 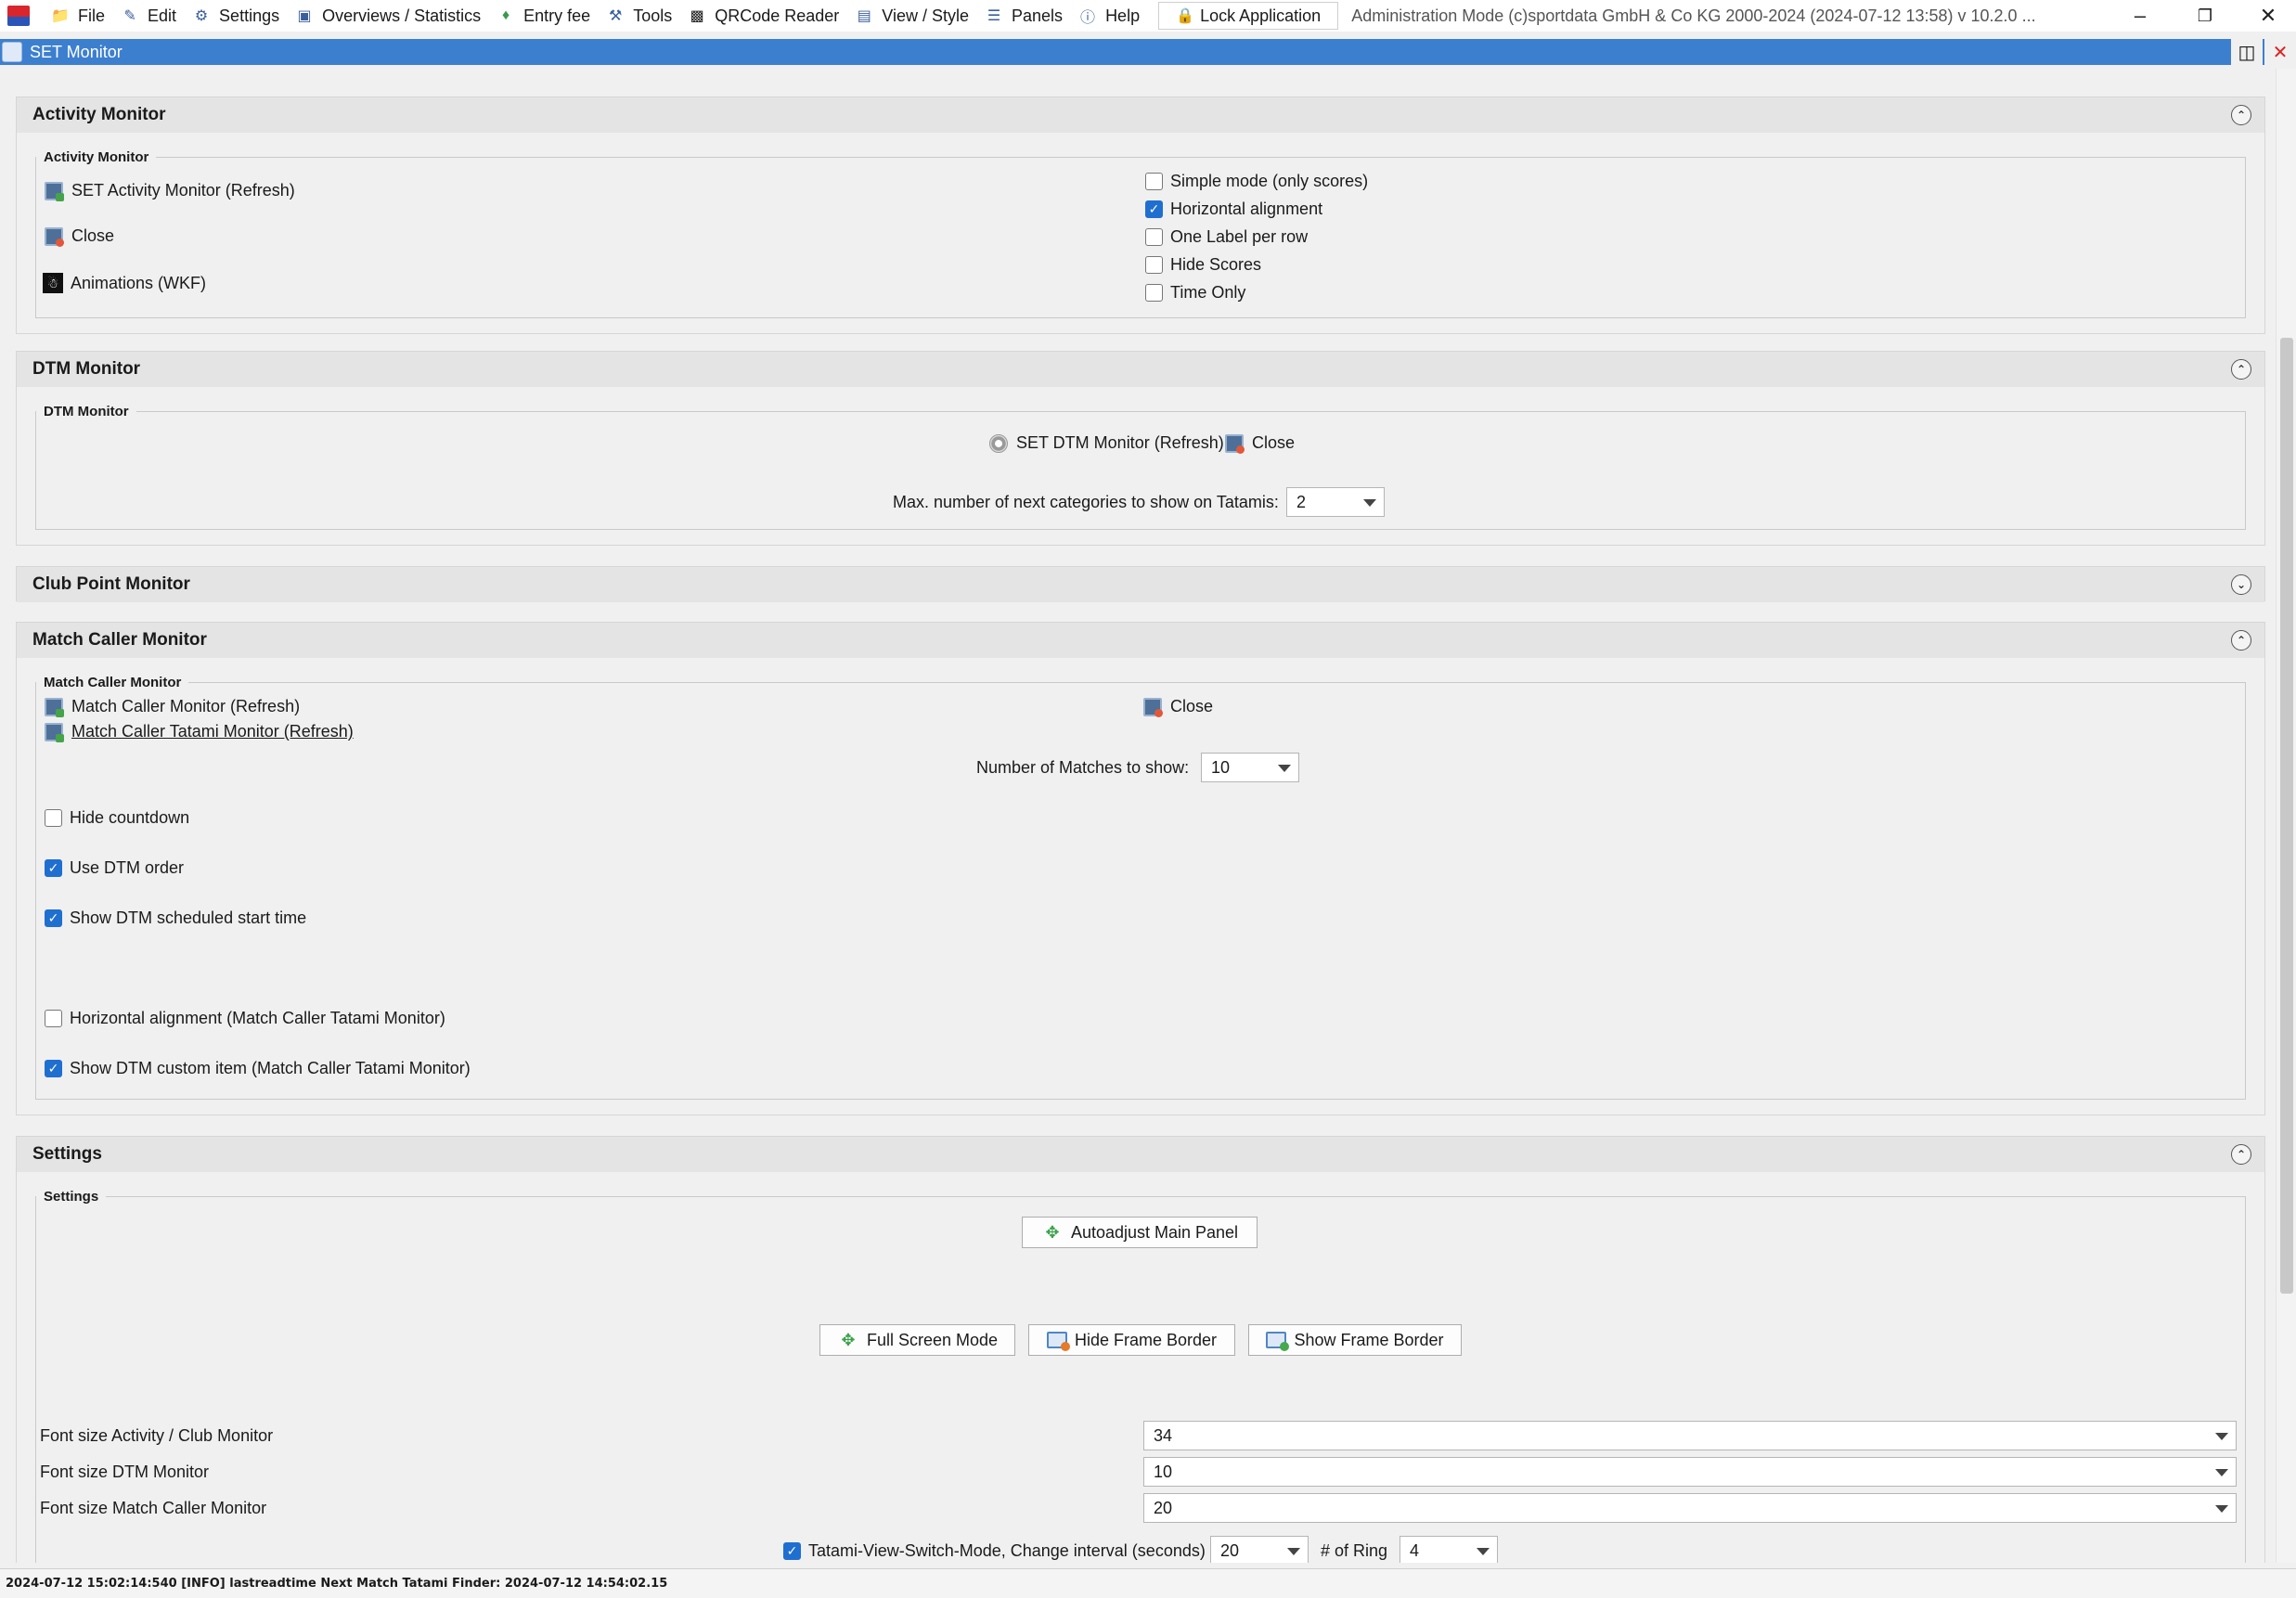 What do you see at coordinates (616, 16) in the screenshot?
I see `wrench-icon: ⚒` at bounding box center [616, 16].